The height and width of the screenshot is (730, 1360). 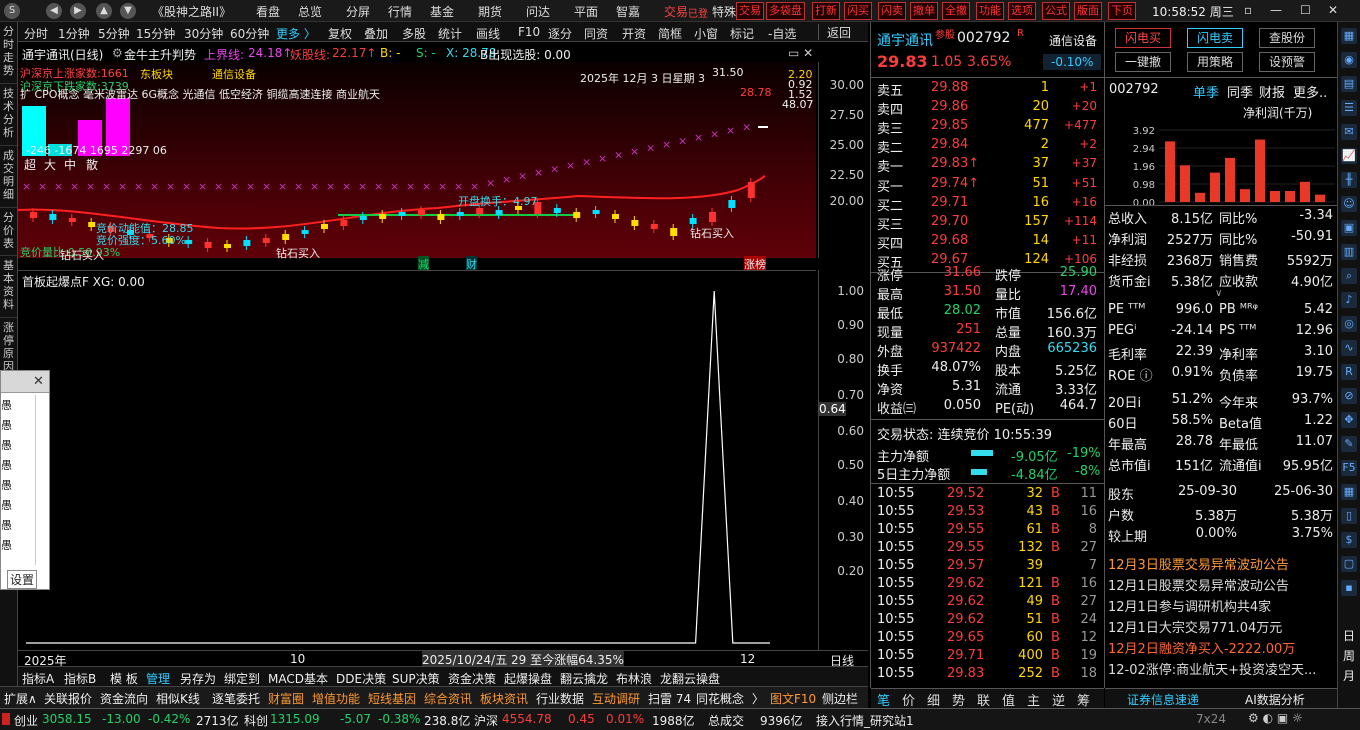 What do you see at coordinates (1349, 132) in the screenshot?
I see `chat-icon: ✉` at bounding box center [1349, 132].